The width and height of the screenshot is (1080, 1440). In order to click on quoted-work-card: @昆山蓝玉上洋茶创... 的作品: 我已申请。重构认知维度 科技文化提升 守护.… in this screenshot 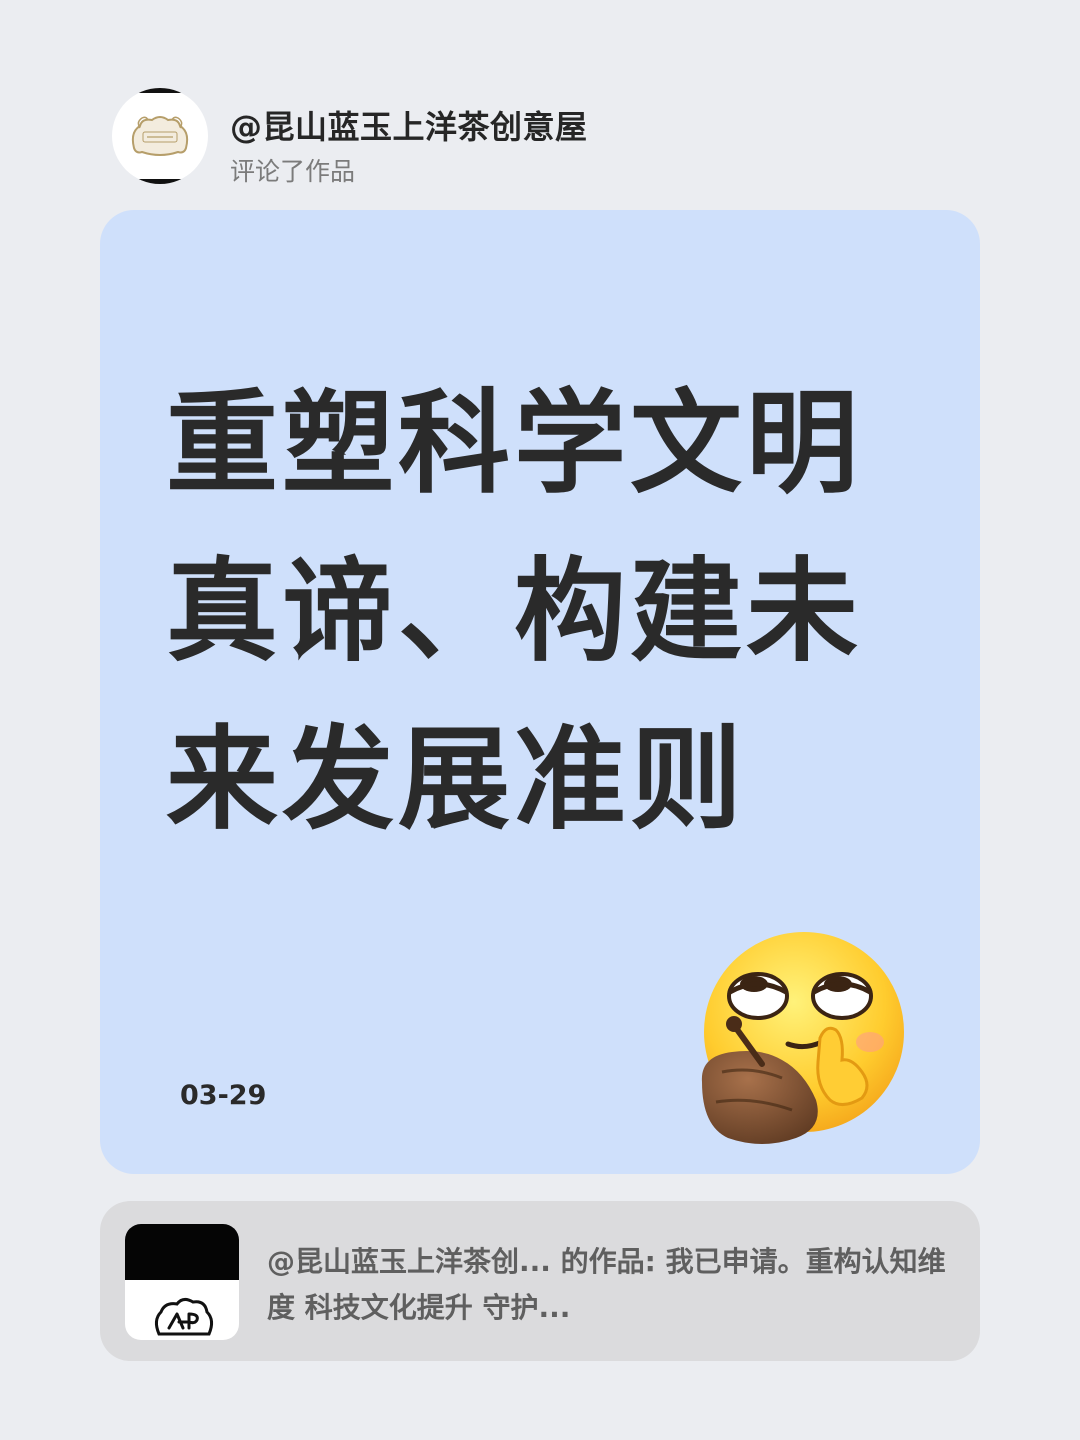, I will do `click(540, 1281)`.